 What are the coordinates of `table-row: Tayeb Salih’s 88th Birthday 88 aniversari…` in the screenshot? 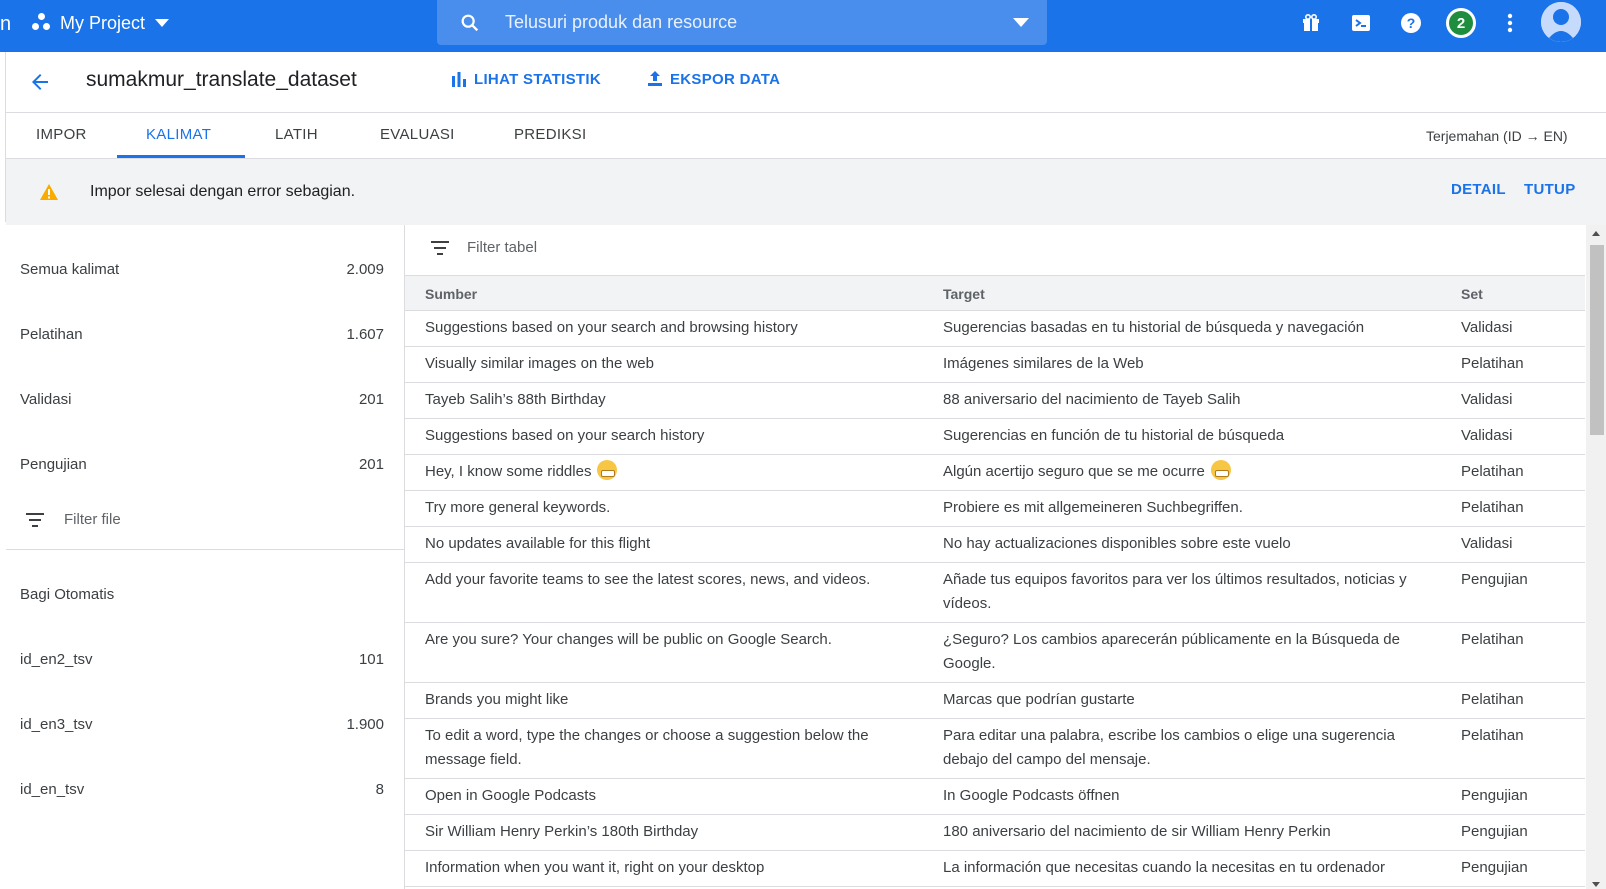 It's located at (995, 401).